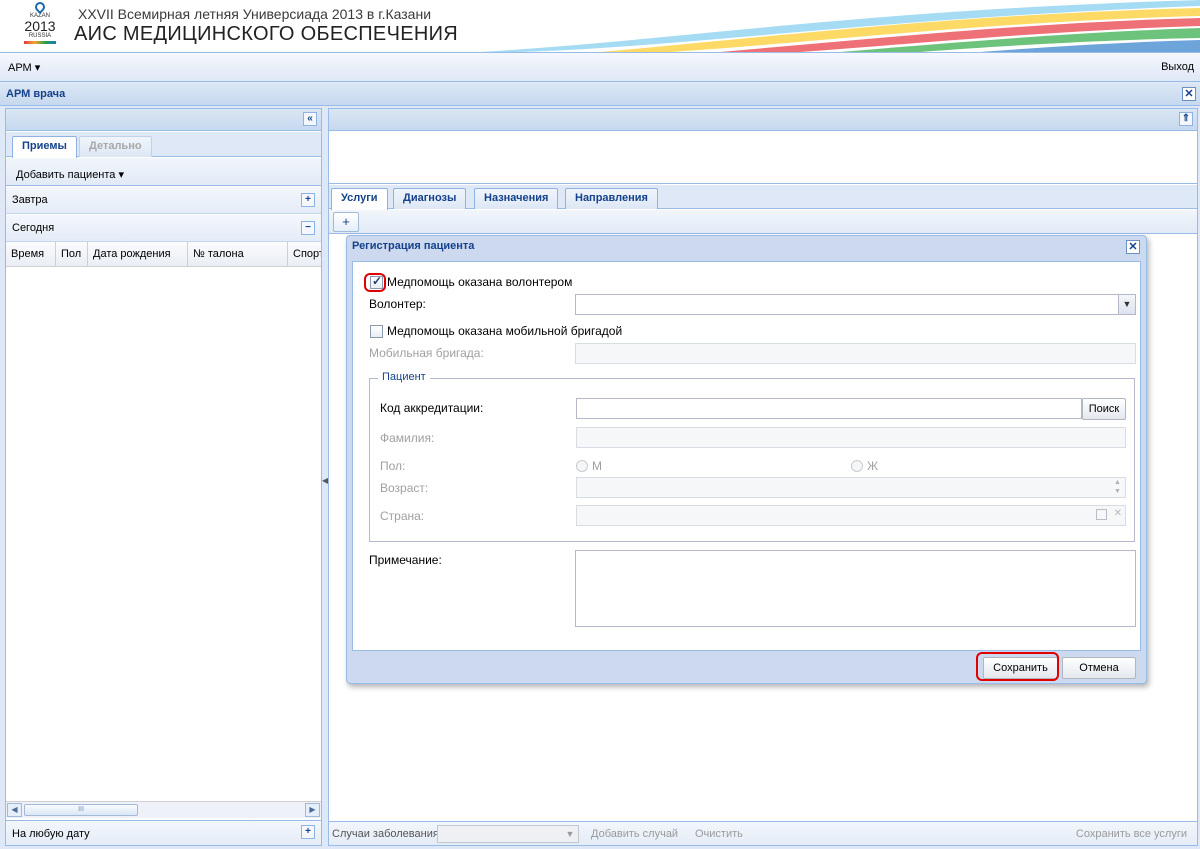 The image size is (1200, 849). Describe the element at coordinates (763, 120) in the screenshot. I see `right-panel-header: ⇑` at that location.